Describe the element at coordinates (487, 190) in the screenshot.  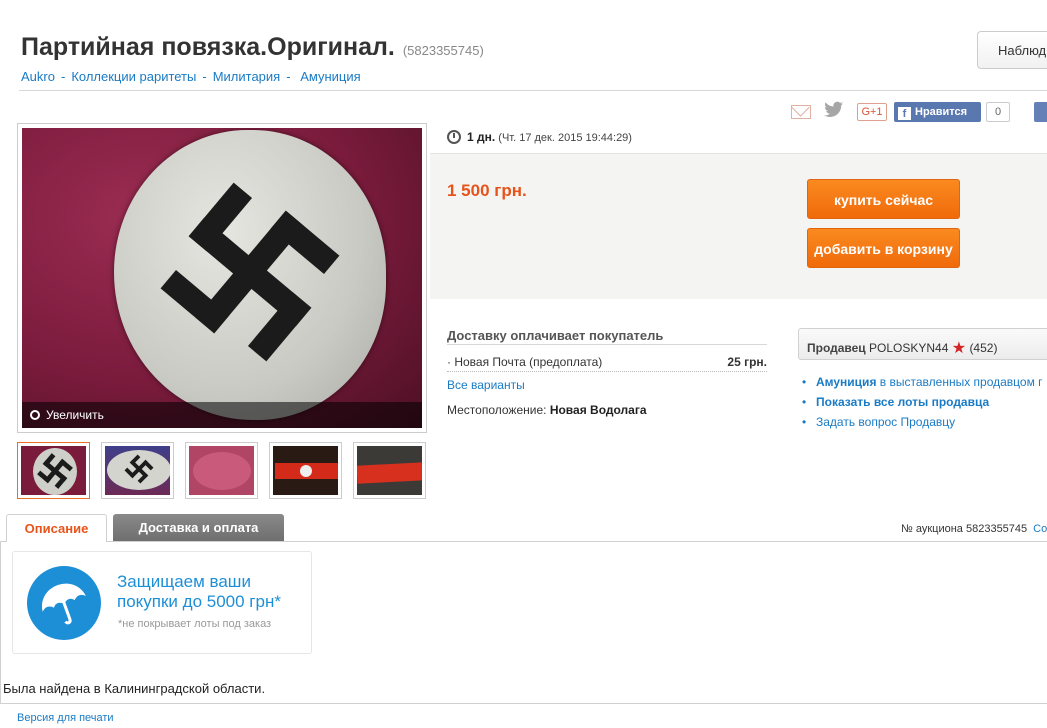
I see `price: 1 500 грн.` at that location.